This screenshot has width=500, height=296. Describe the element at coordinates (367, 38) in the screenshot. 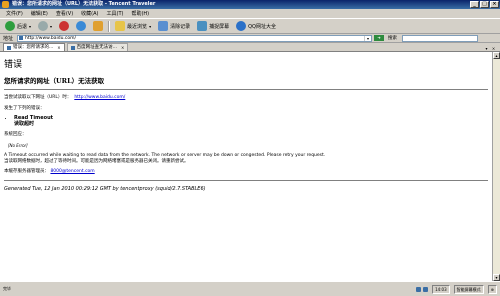

I see `address-dropdown-icon: ▾` at that location.